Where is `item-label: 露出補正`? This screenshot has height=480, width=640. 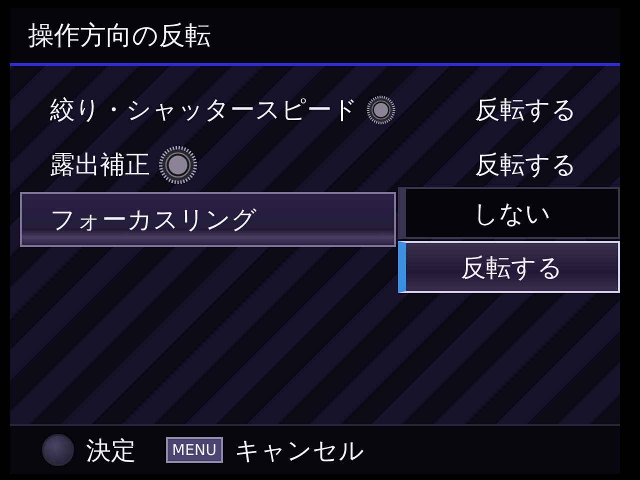 item-label: 露出補正 is located at coordinates (100, 165).